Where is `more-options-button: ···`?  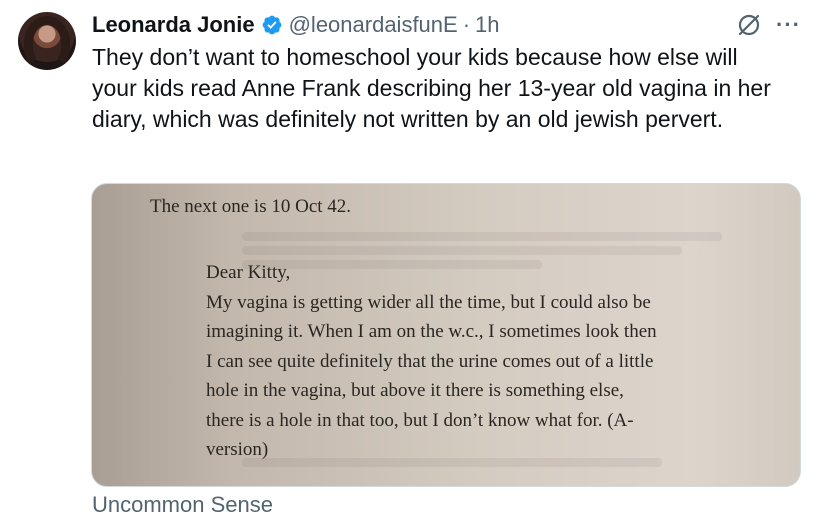
more-options-button: ··· is located at coordinates (788, 25).